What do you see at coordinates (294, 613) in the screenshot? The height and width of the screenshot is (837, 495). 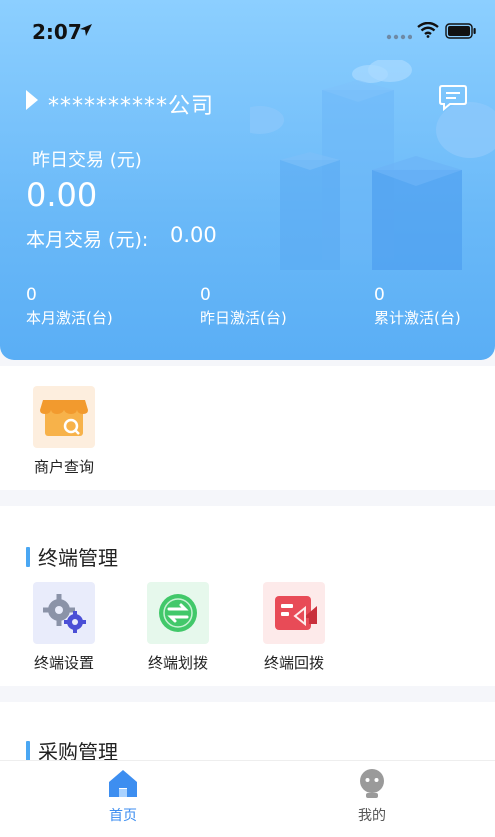 I see `return-card-icon` at bounding box center [294, 613].